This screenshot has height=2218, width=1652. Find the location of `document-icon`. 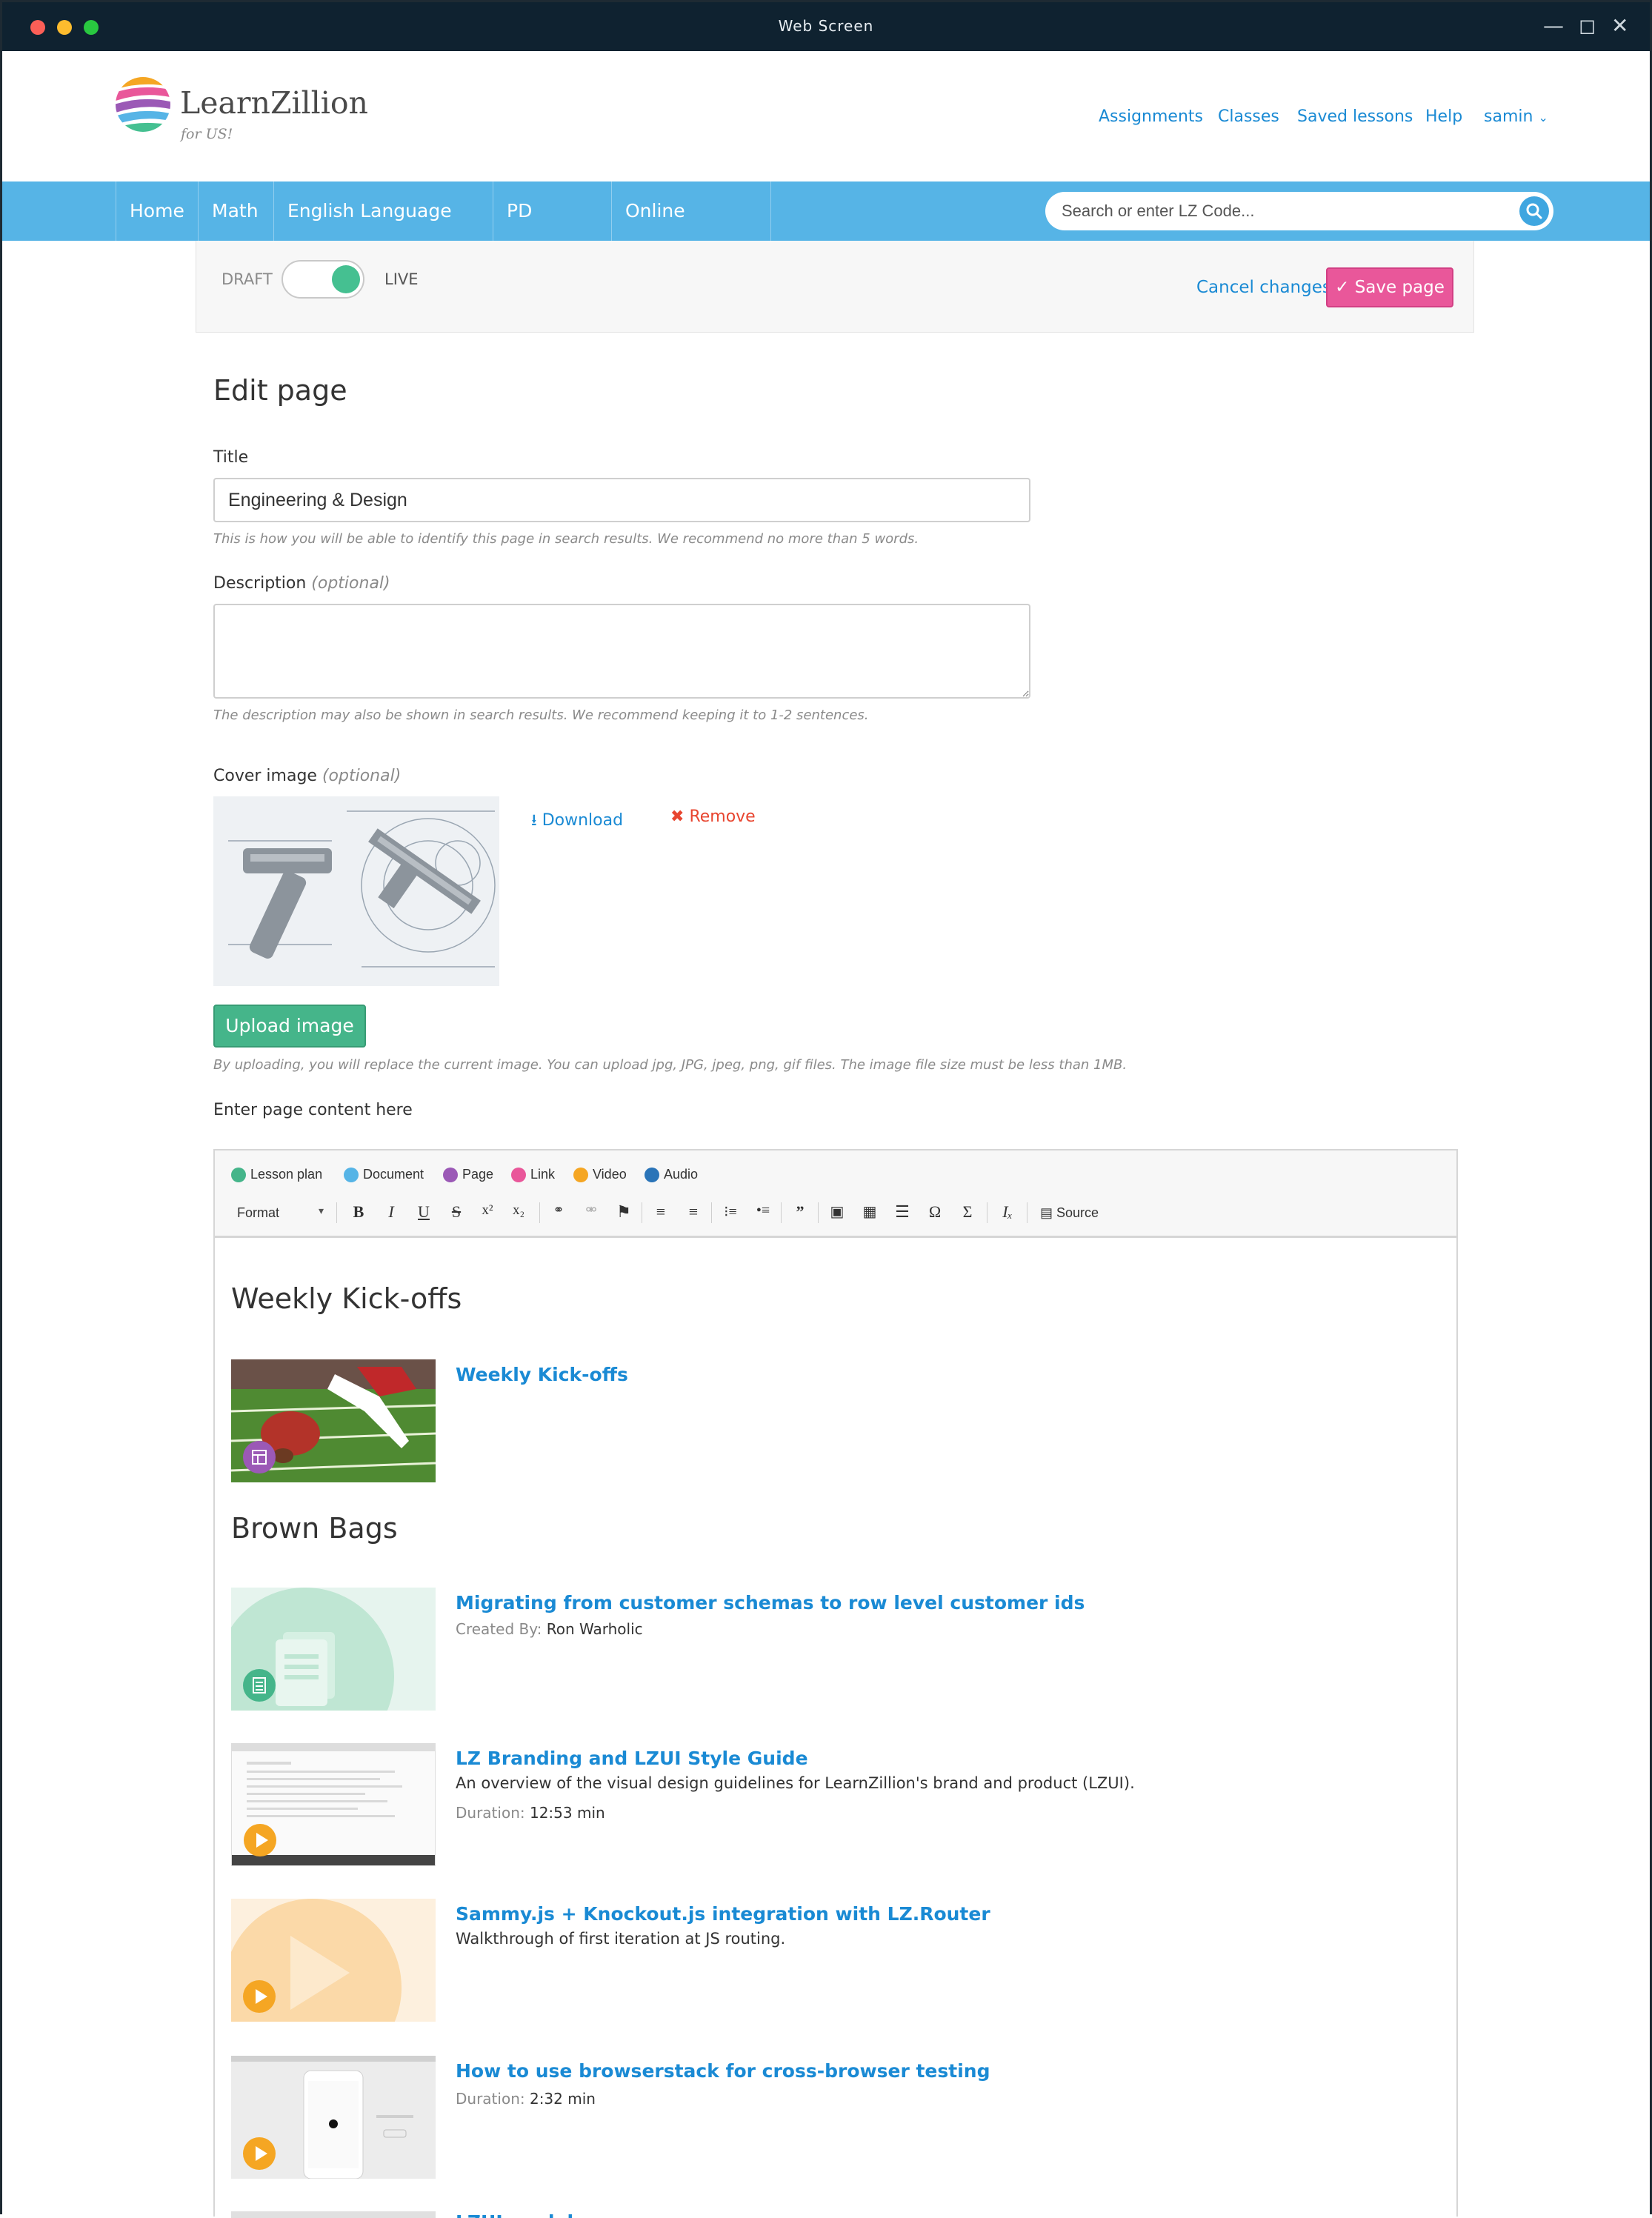

document-icon is located at coordinates (351, 1174).